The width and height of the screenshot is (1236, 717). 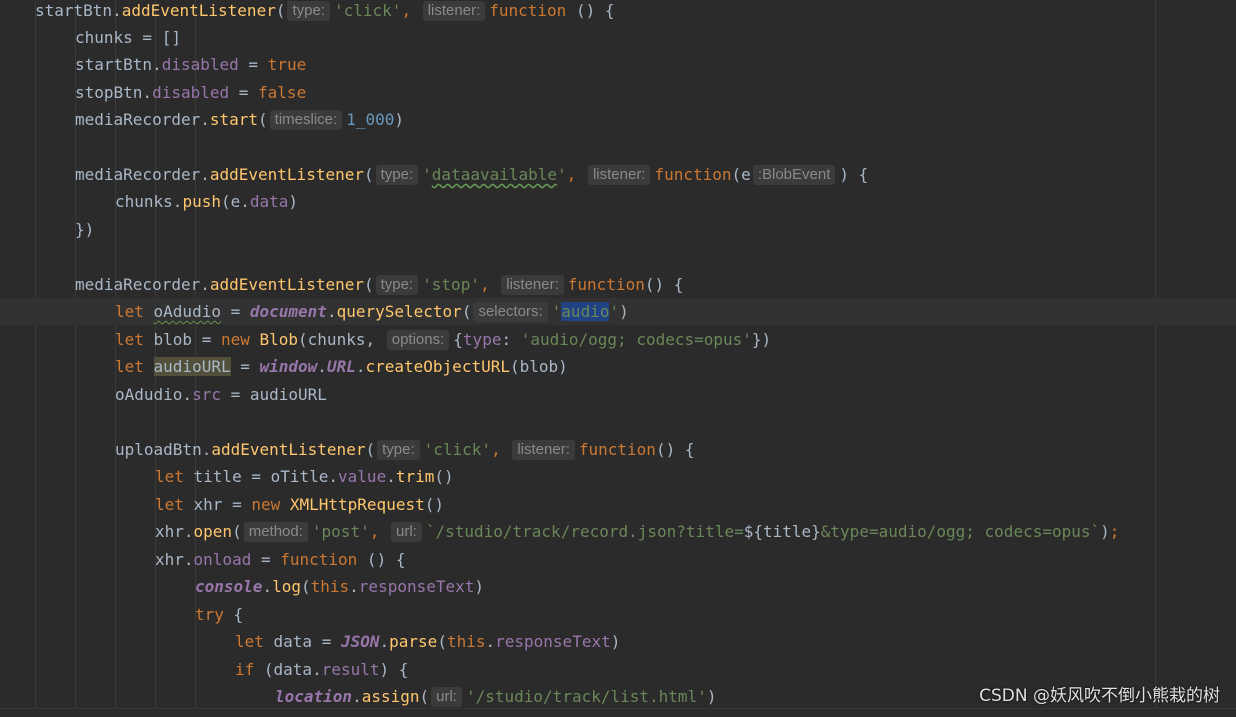 I want to click on right-margin-guide, so click(x=1155, y=358).